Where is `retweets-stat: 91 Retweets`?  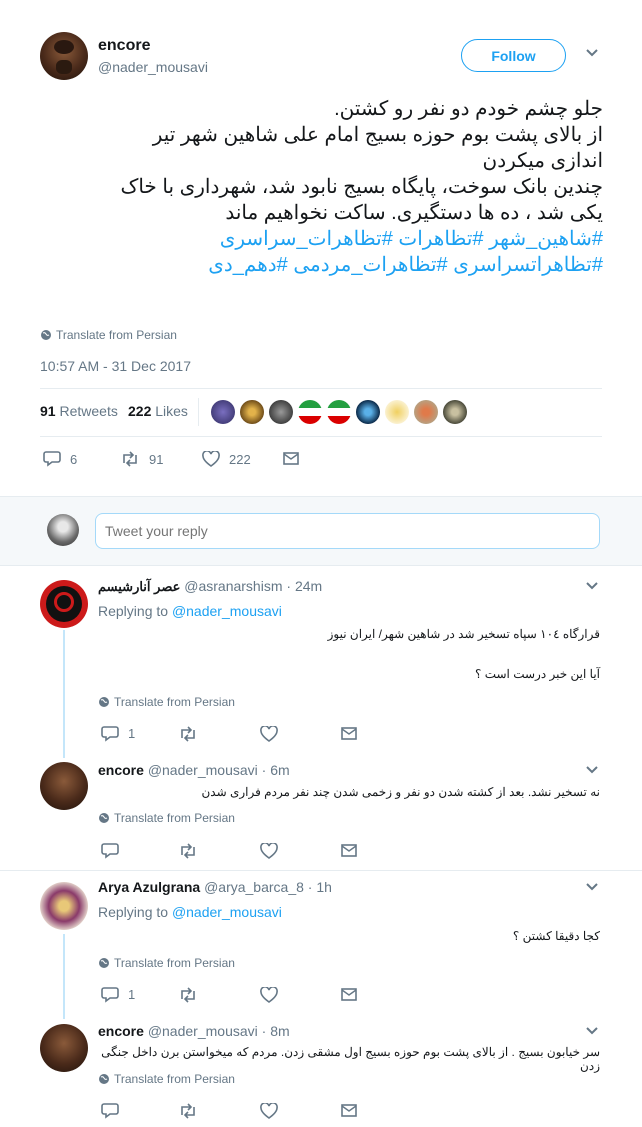 retweets-stat: 91 Retweets is located at coordinates (79, 411).